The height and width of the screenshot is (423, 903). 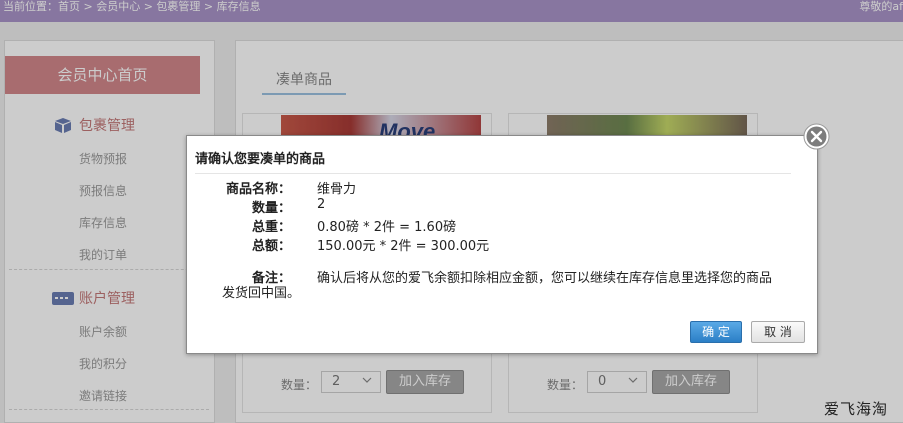 I want to click on field-value: 0.80磅 * 2件 = 1.60磅, so click(x=387, y=227).